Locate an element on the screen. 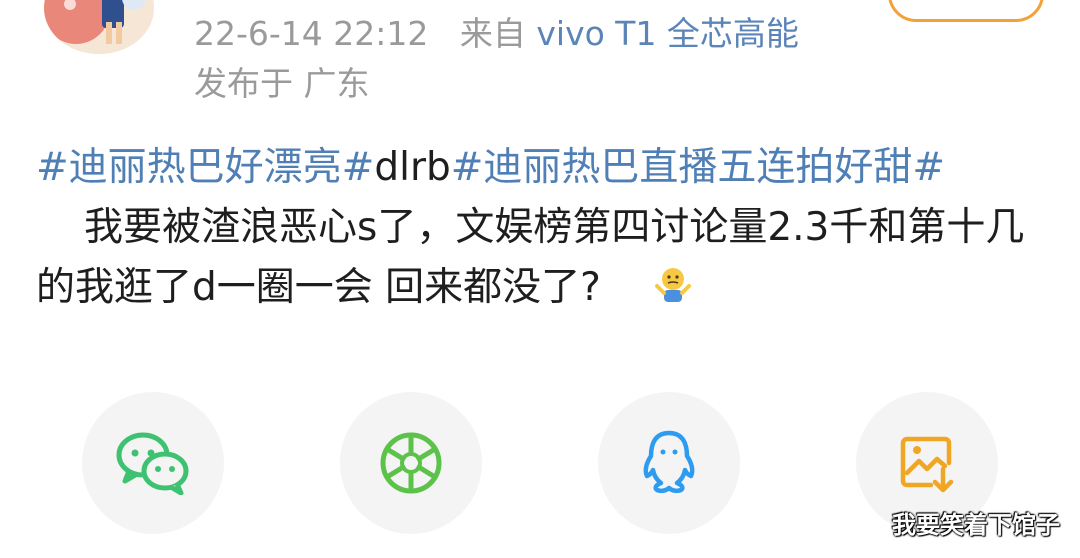 Image resolution: width=1080 pixels, height=558 pixels. share-wechat-button is located at coordinates (153, 463).